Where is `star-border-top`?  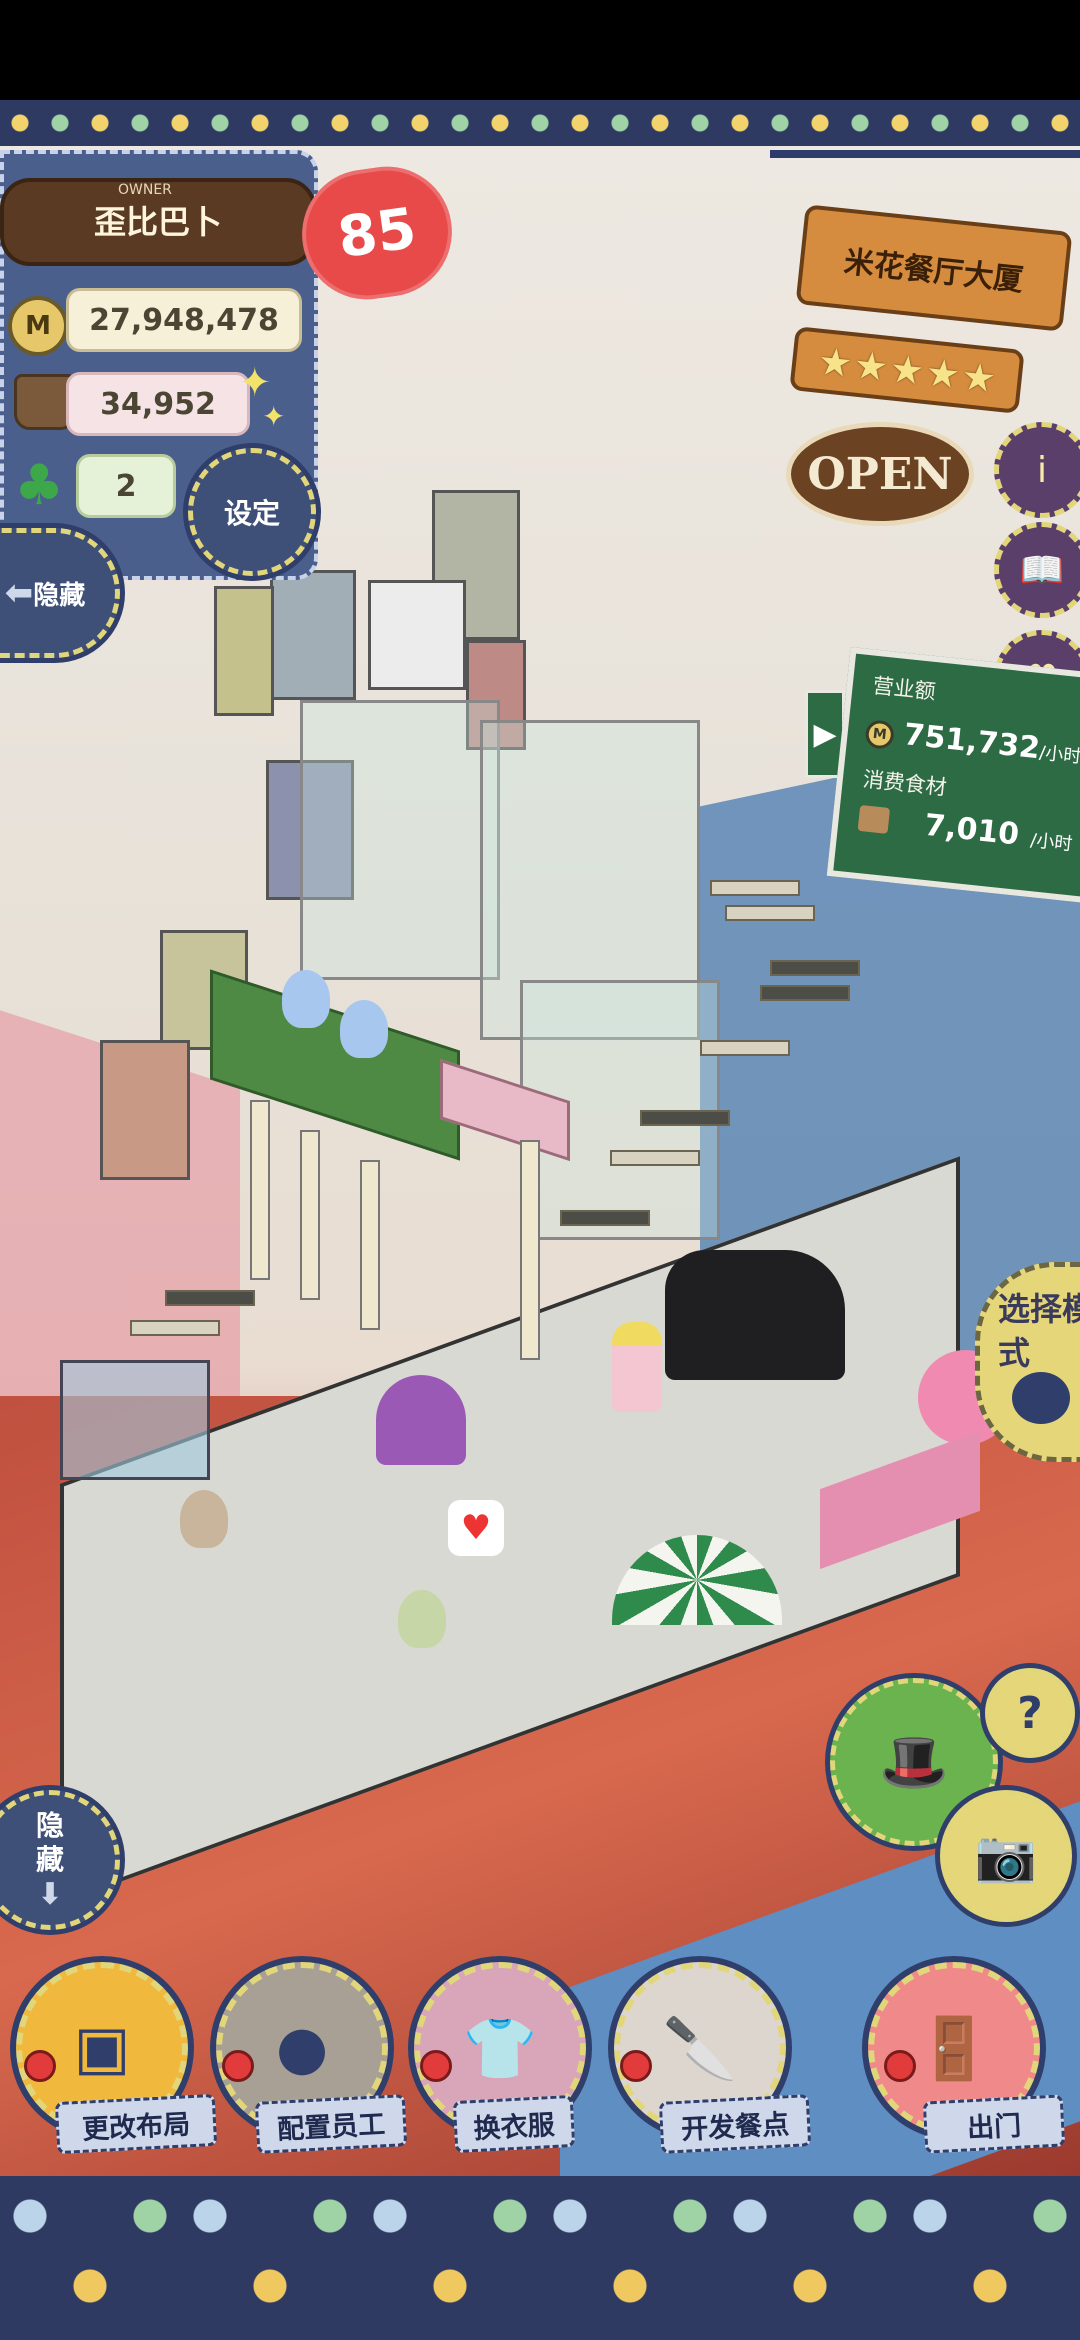
star-border-top is located at coordinates (540, 123).